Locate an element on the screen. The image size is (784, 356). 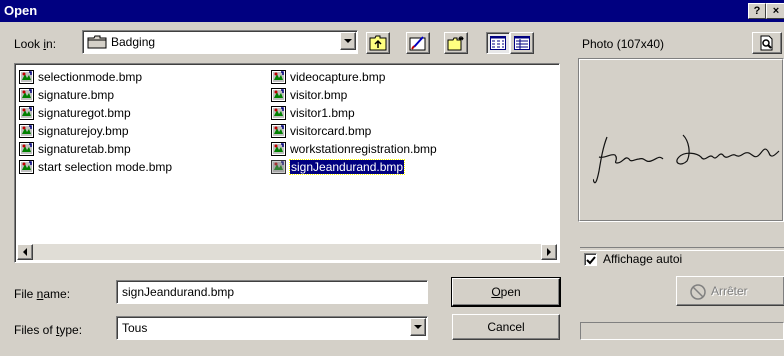
file-list-item: signature.bmp is located at coordinates (66, 95).